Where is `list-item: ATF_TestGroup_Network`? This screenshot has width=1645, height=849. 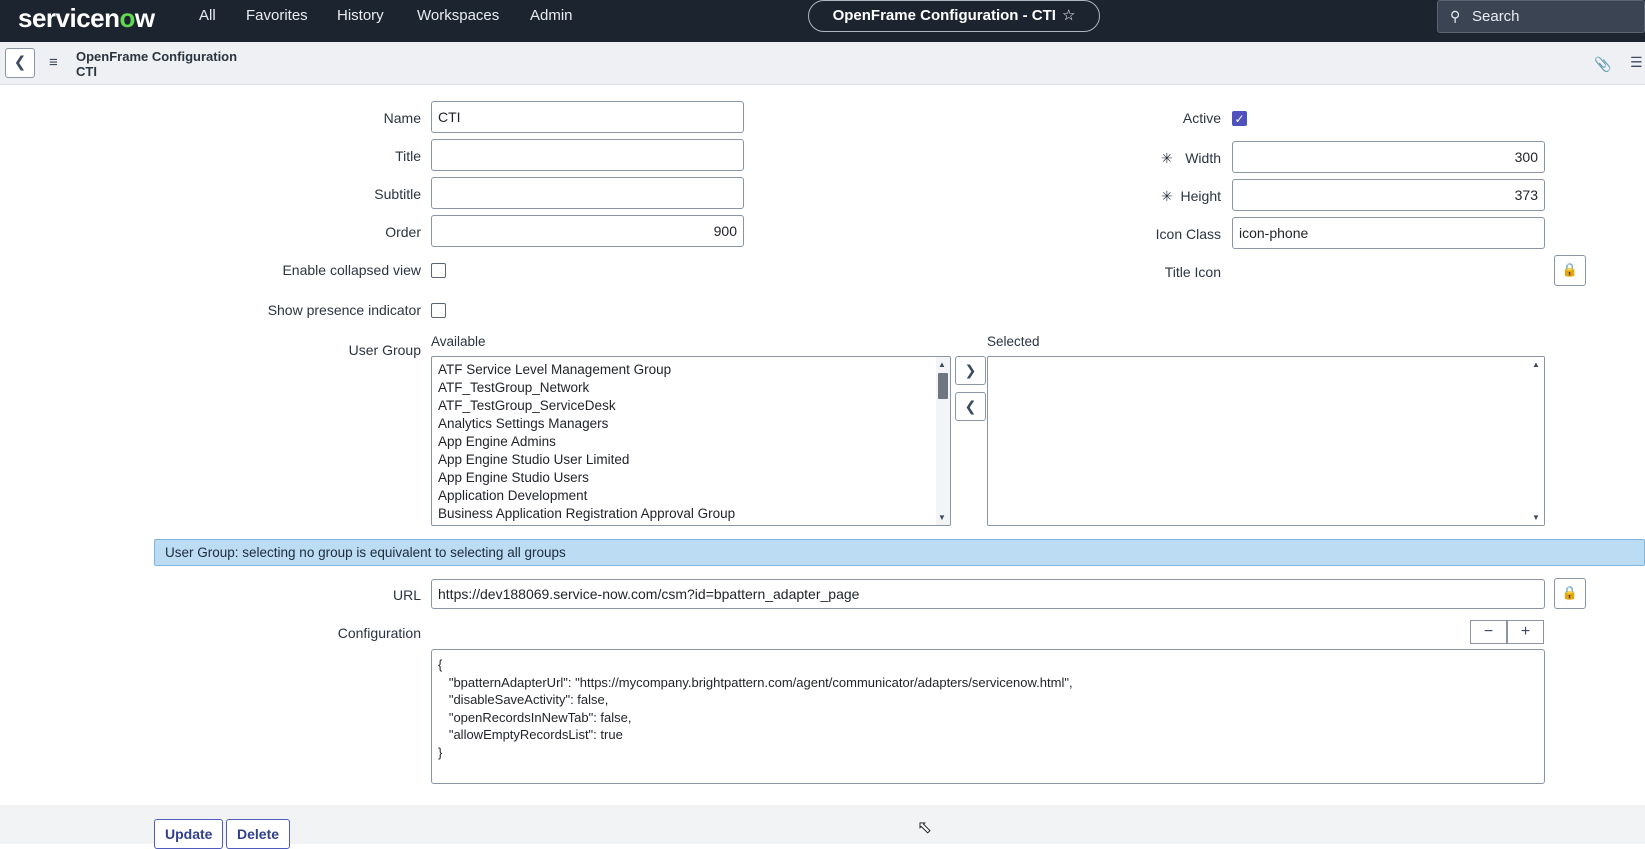
list-item: ATF_TestGroup_Network is located at coordinates (513, 387).